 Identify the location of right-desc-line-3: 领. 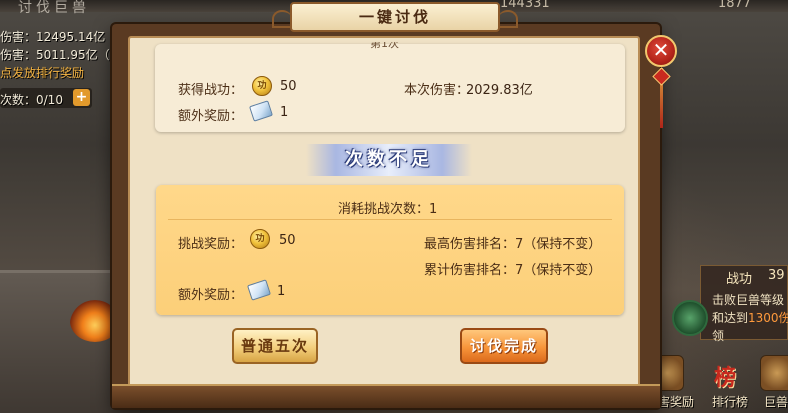
(718, 336).